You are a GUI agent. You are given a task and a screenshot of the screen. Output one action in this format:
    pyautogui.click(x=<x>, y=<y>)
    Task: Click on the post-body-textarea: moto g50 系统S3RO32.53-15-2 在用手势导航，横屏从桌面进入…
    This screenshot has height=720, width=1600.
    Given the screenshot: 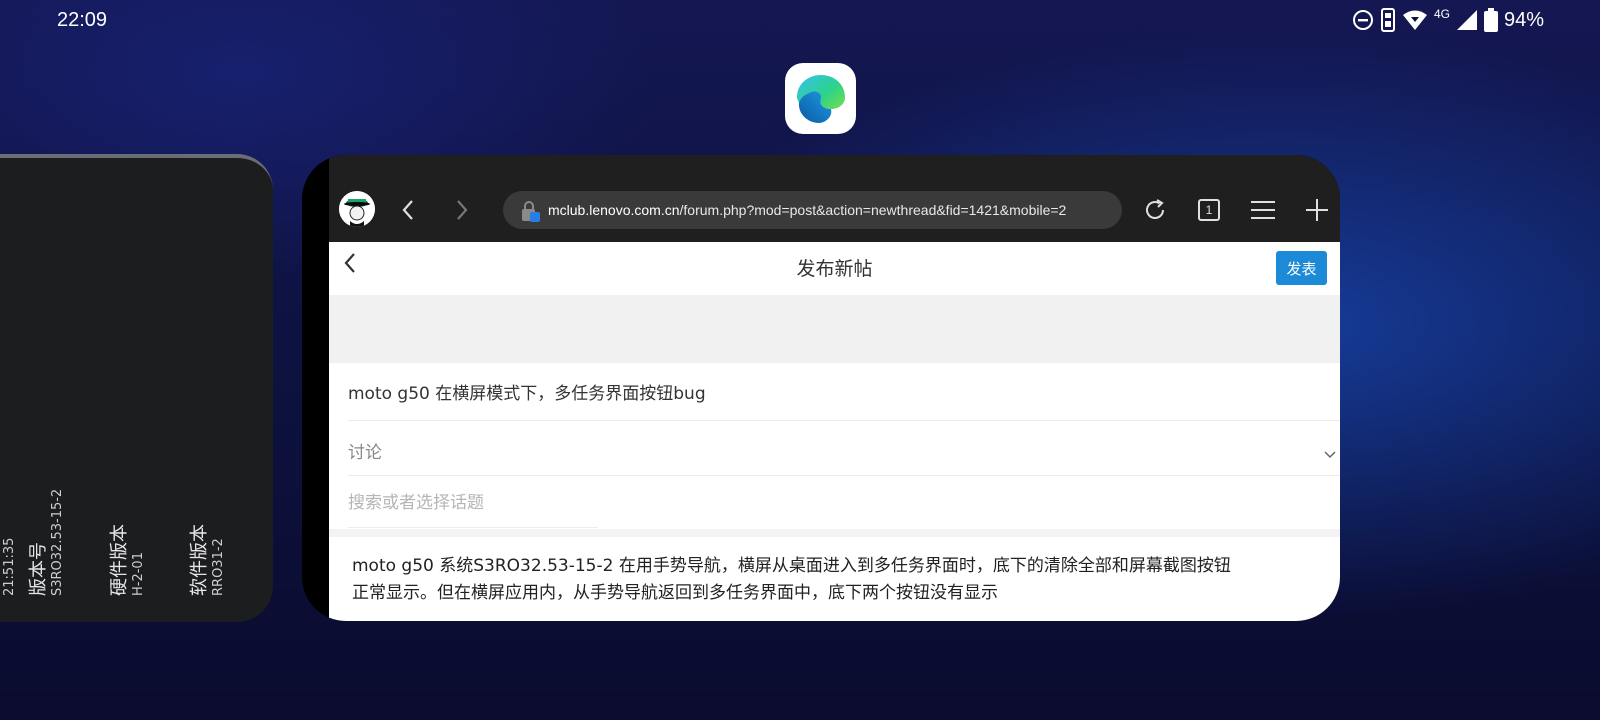 What is the action you would take?
    pyautogui.click(x=817, y=580)
    